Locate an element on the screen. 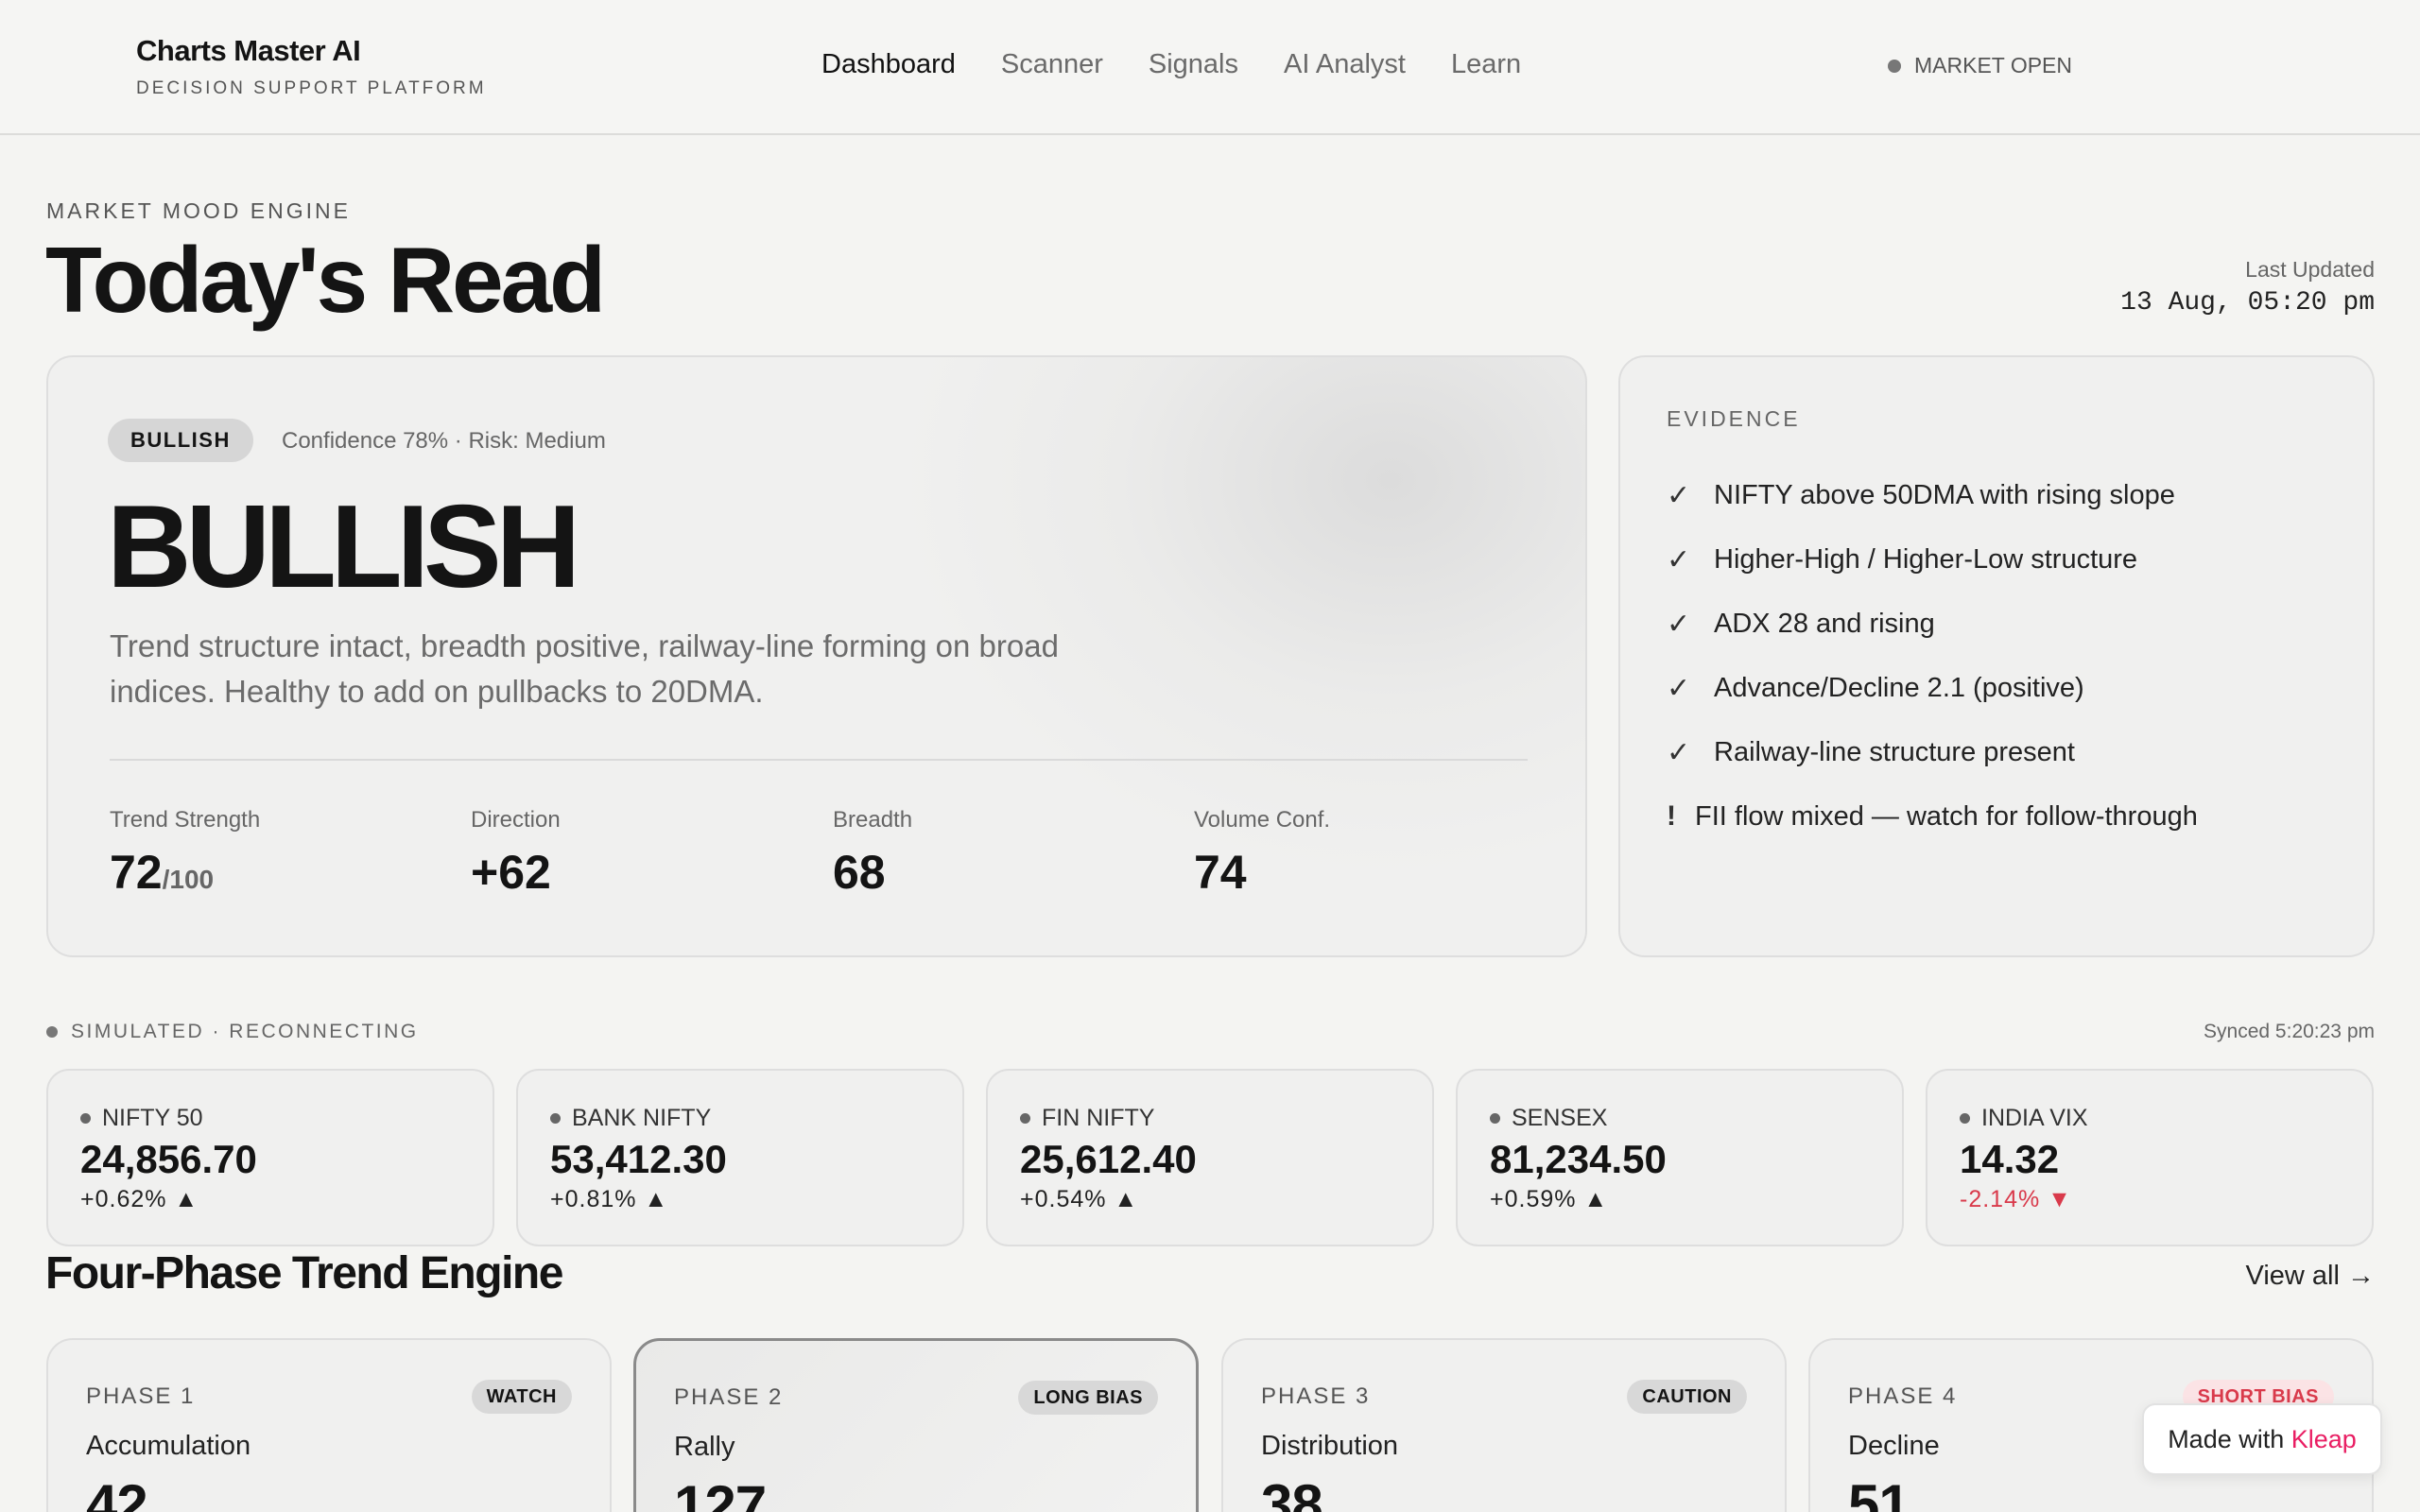 The width and height of the screenshot is (2420, 1512). ticker-value: 53,412.30 is located at coordinates (639, 1159).